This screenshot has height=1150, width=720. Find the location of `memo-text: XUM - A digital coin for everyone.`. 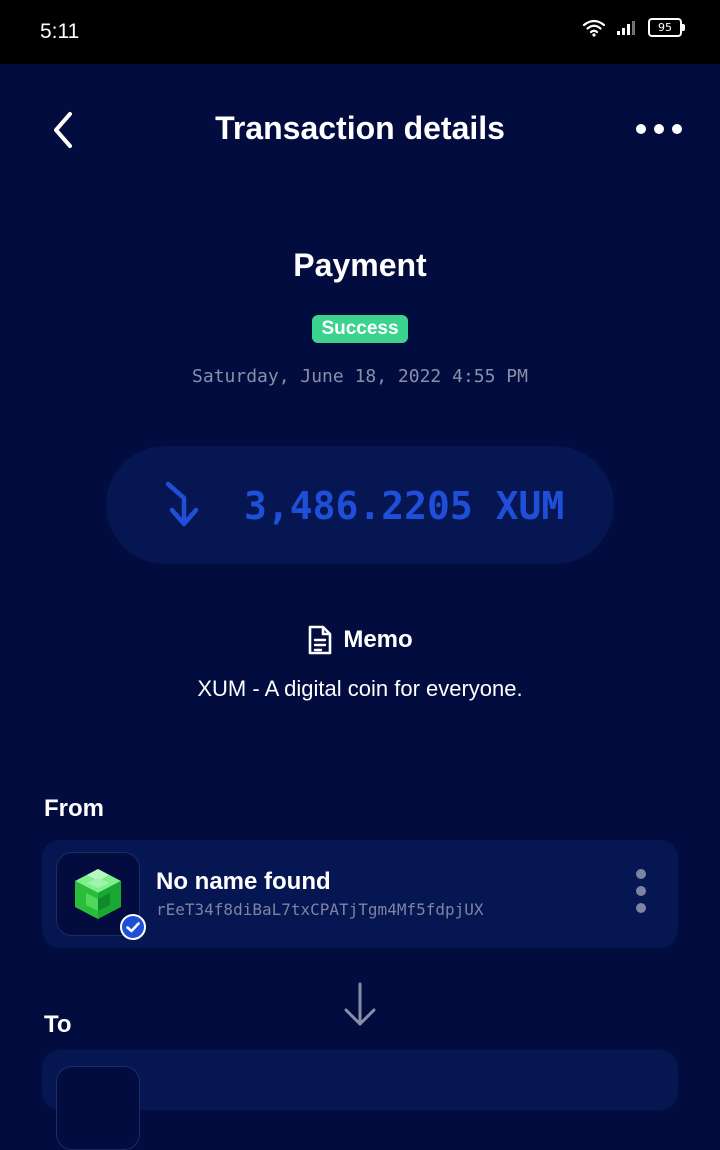

memo-text: XUM - A digital coin for everyone. is located at coordinates (360, 688).